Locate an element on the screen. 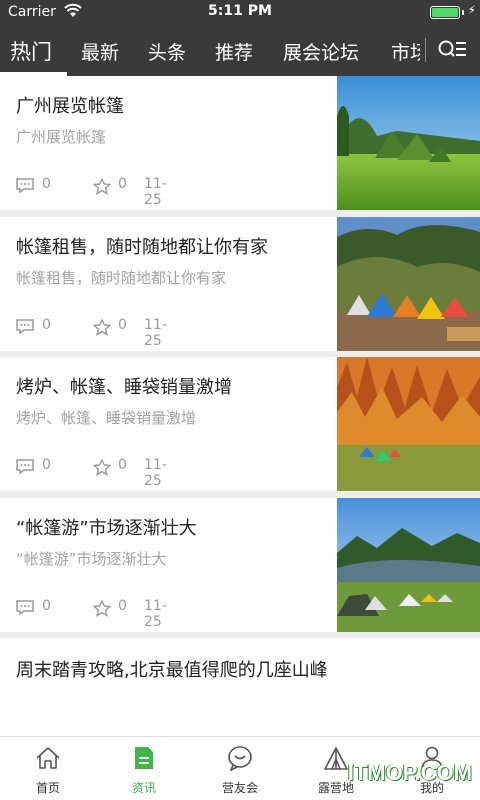 The image size is (480, 800). news-icon is located at coordinates (144, 758).